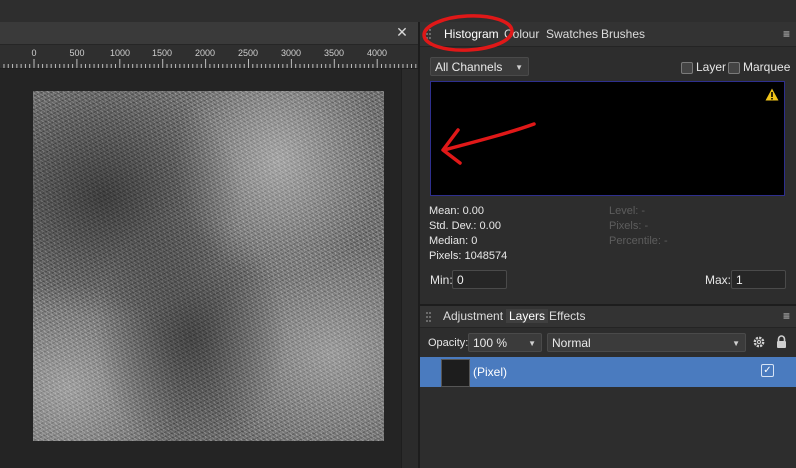  Describe the element at coordinates (608, 372) in the screenshot. I see `layer-row: (Pixel) ✓` at that location.